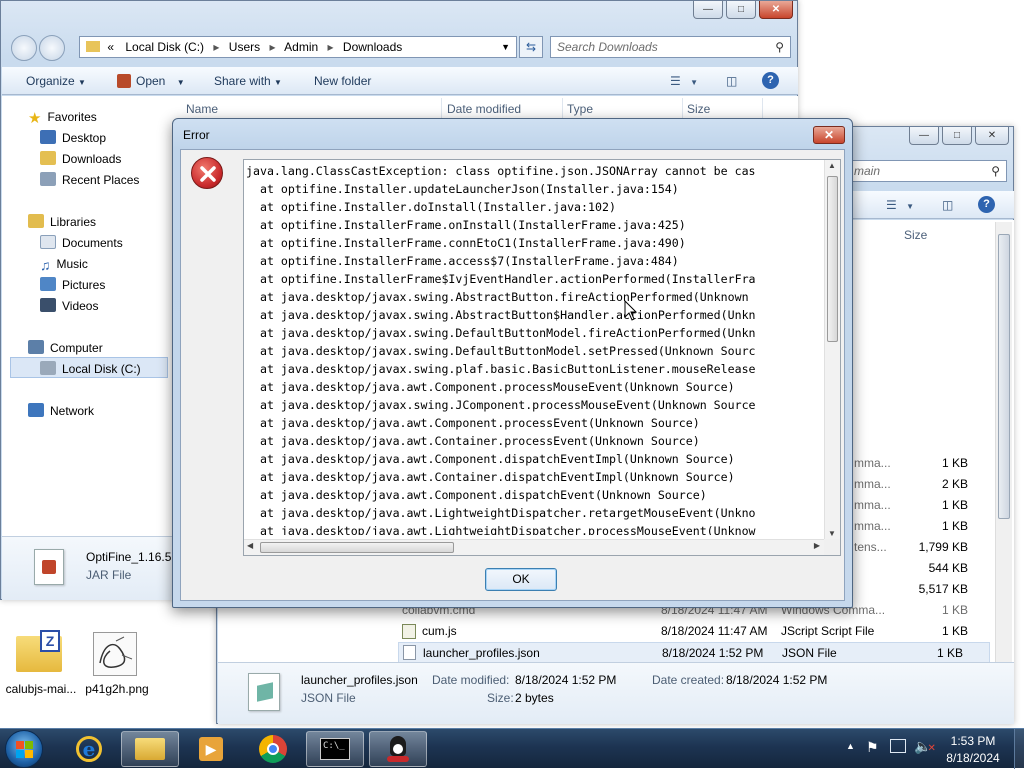  Describe the element at coordinates (89, 749) in the screenshot. I see `taskbar-internet-explorer: e` at that location.